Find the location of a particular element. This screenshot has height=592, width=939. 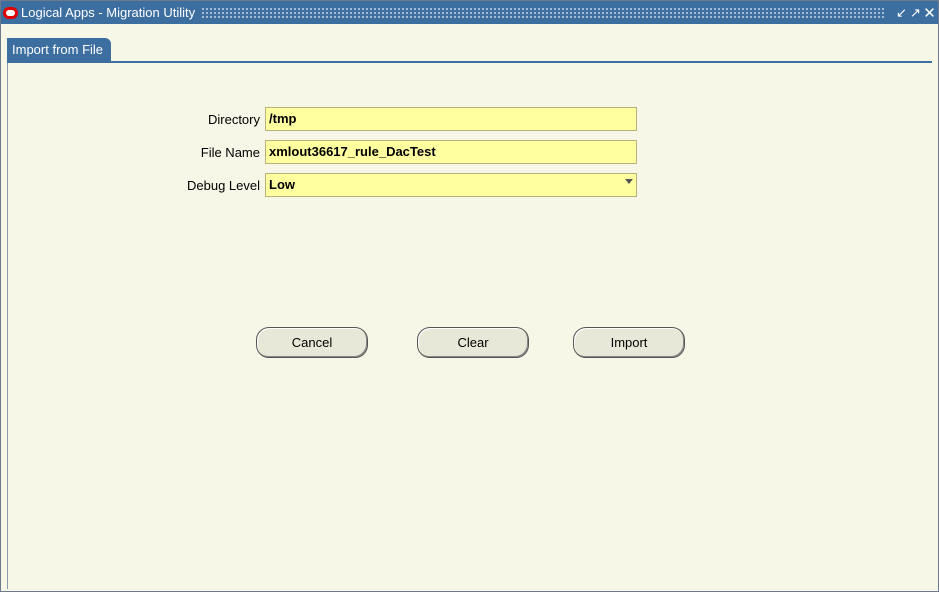

clear-button: Clear is located at coordinates (473, 342).